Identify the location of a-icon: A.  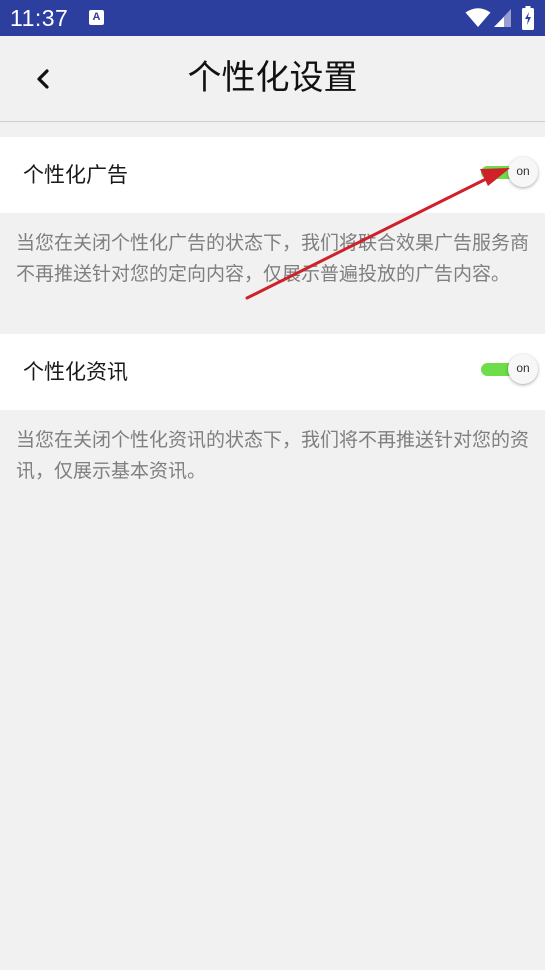
(96, 17).